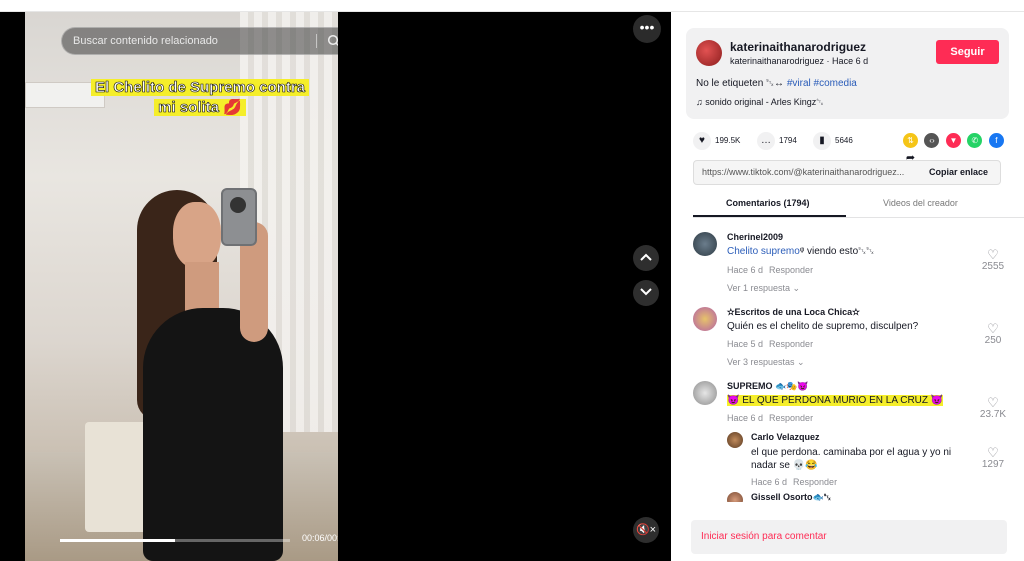 This screenshot has width=1024, height=561. Describe the element at coordinates (768, 203) in the screenshot. I see `tab-comments: Comentarios (1794)` at that location.